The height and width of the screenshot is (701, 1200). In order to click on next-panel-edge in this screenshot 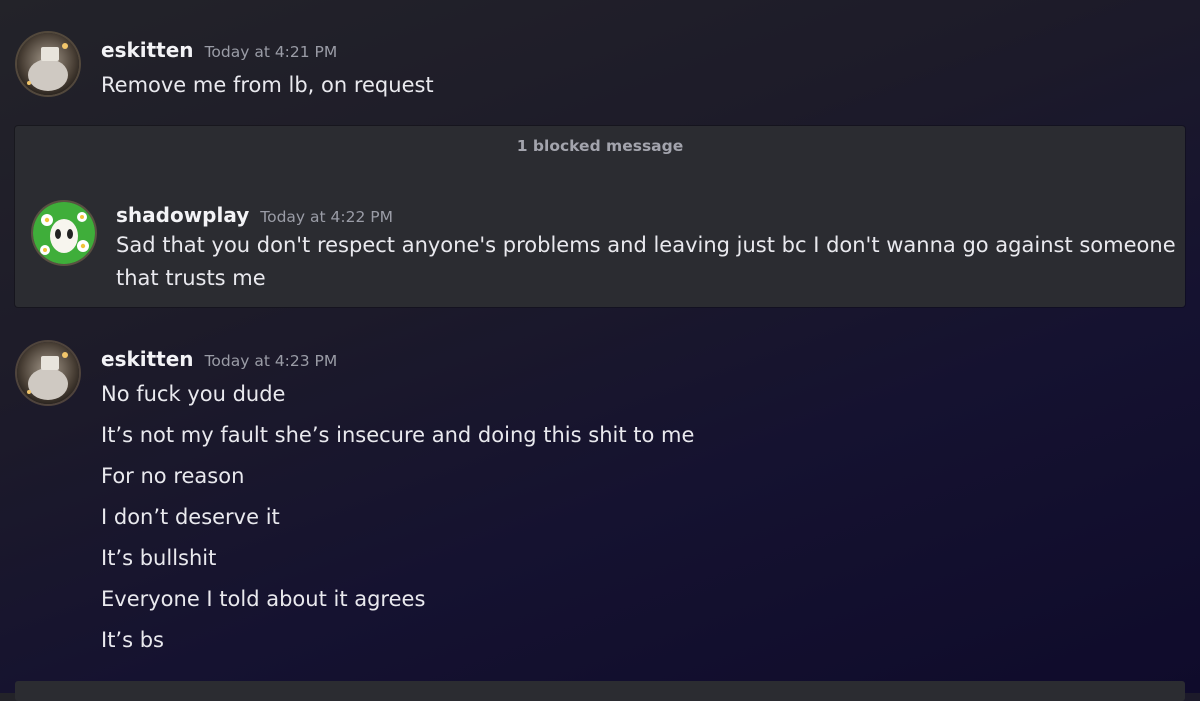, I will do `click(600, 691)`.